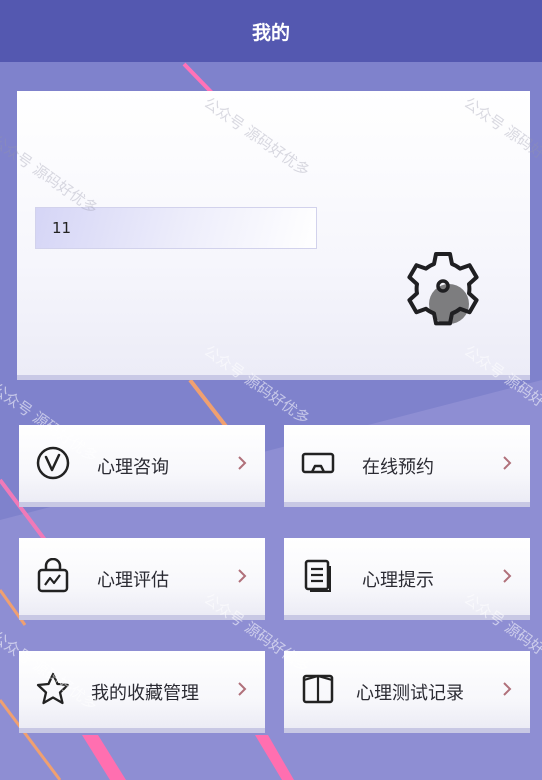 This screenshot has height=780, width=542. Describe the element at coordinates (443, 288) in the screenshot. I see `gear-icon` at that location.